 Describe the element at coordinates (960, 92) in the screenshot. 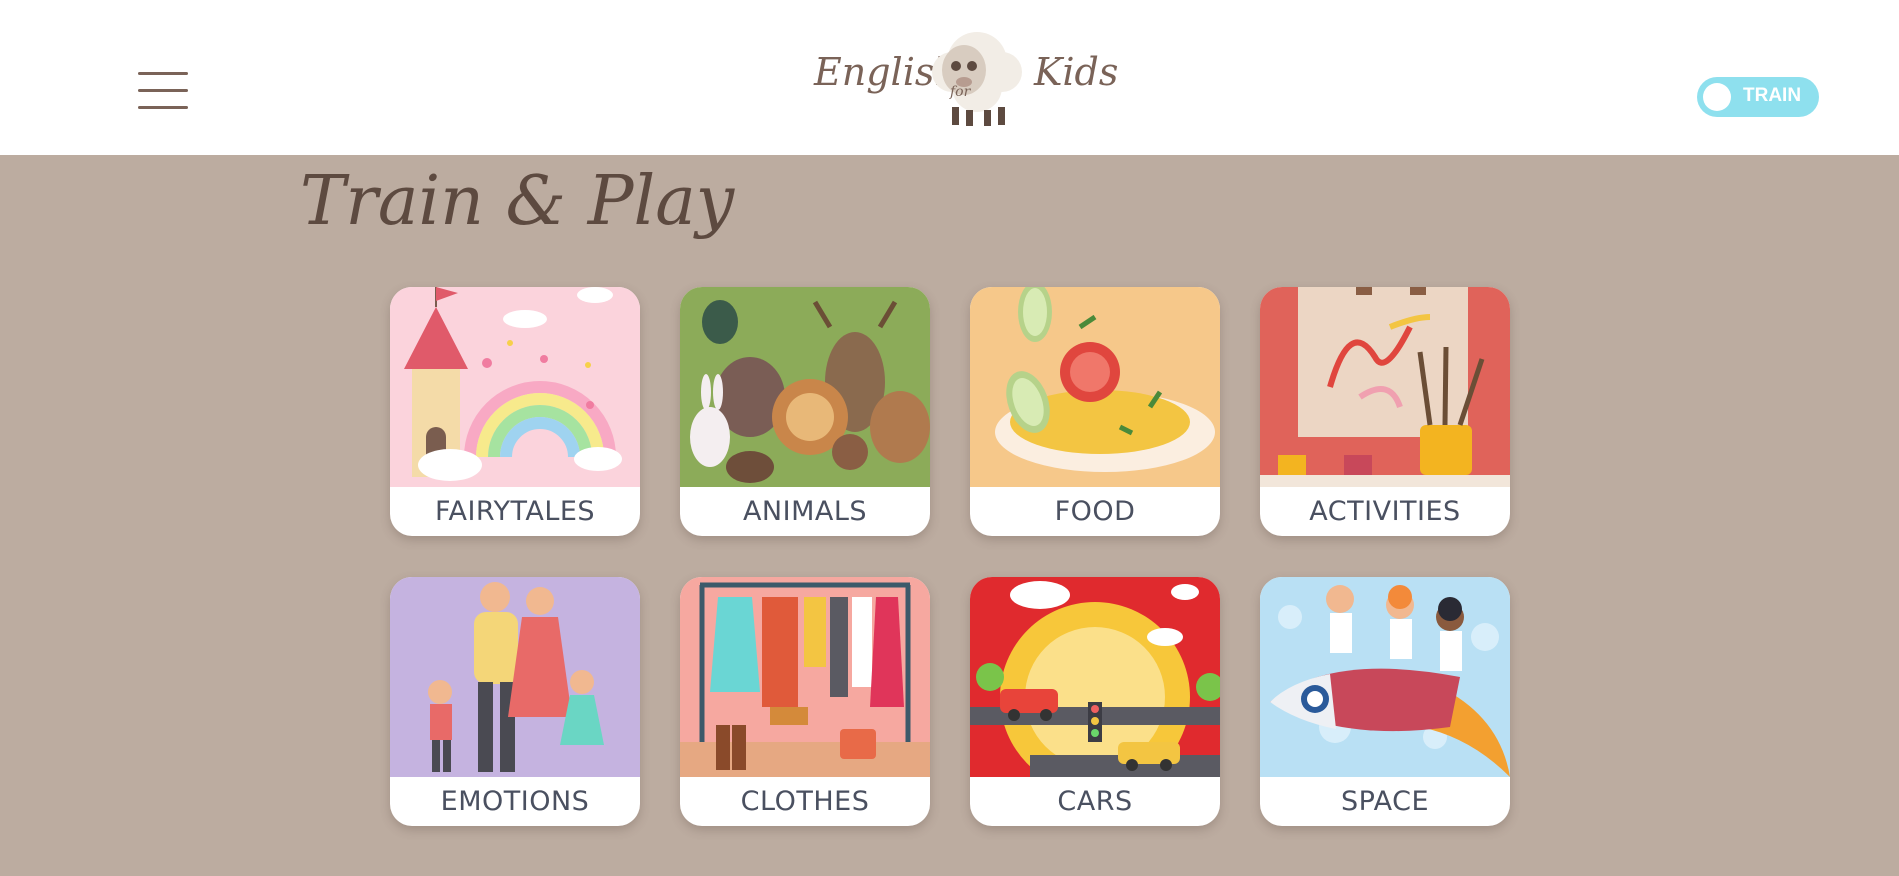

I see `logo-word-for: for` at that location.